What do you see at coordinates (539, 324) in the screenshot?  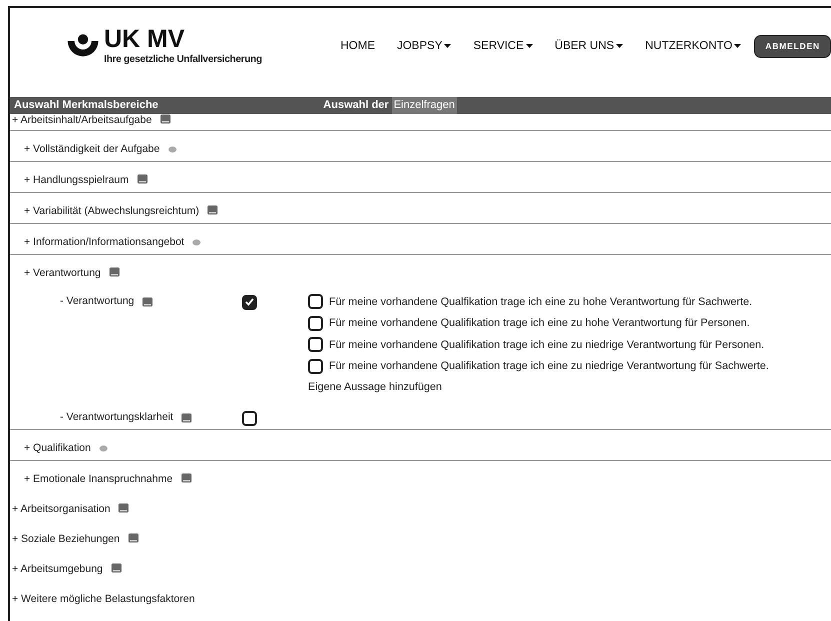 I see `statement-text: Für meine vorhandene Qualifikation trage ich eine zu hohe Verantwortung für Personen.` at bounding box center [539, 324].